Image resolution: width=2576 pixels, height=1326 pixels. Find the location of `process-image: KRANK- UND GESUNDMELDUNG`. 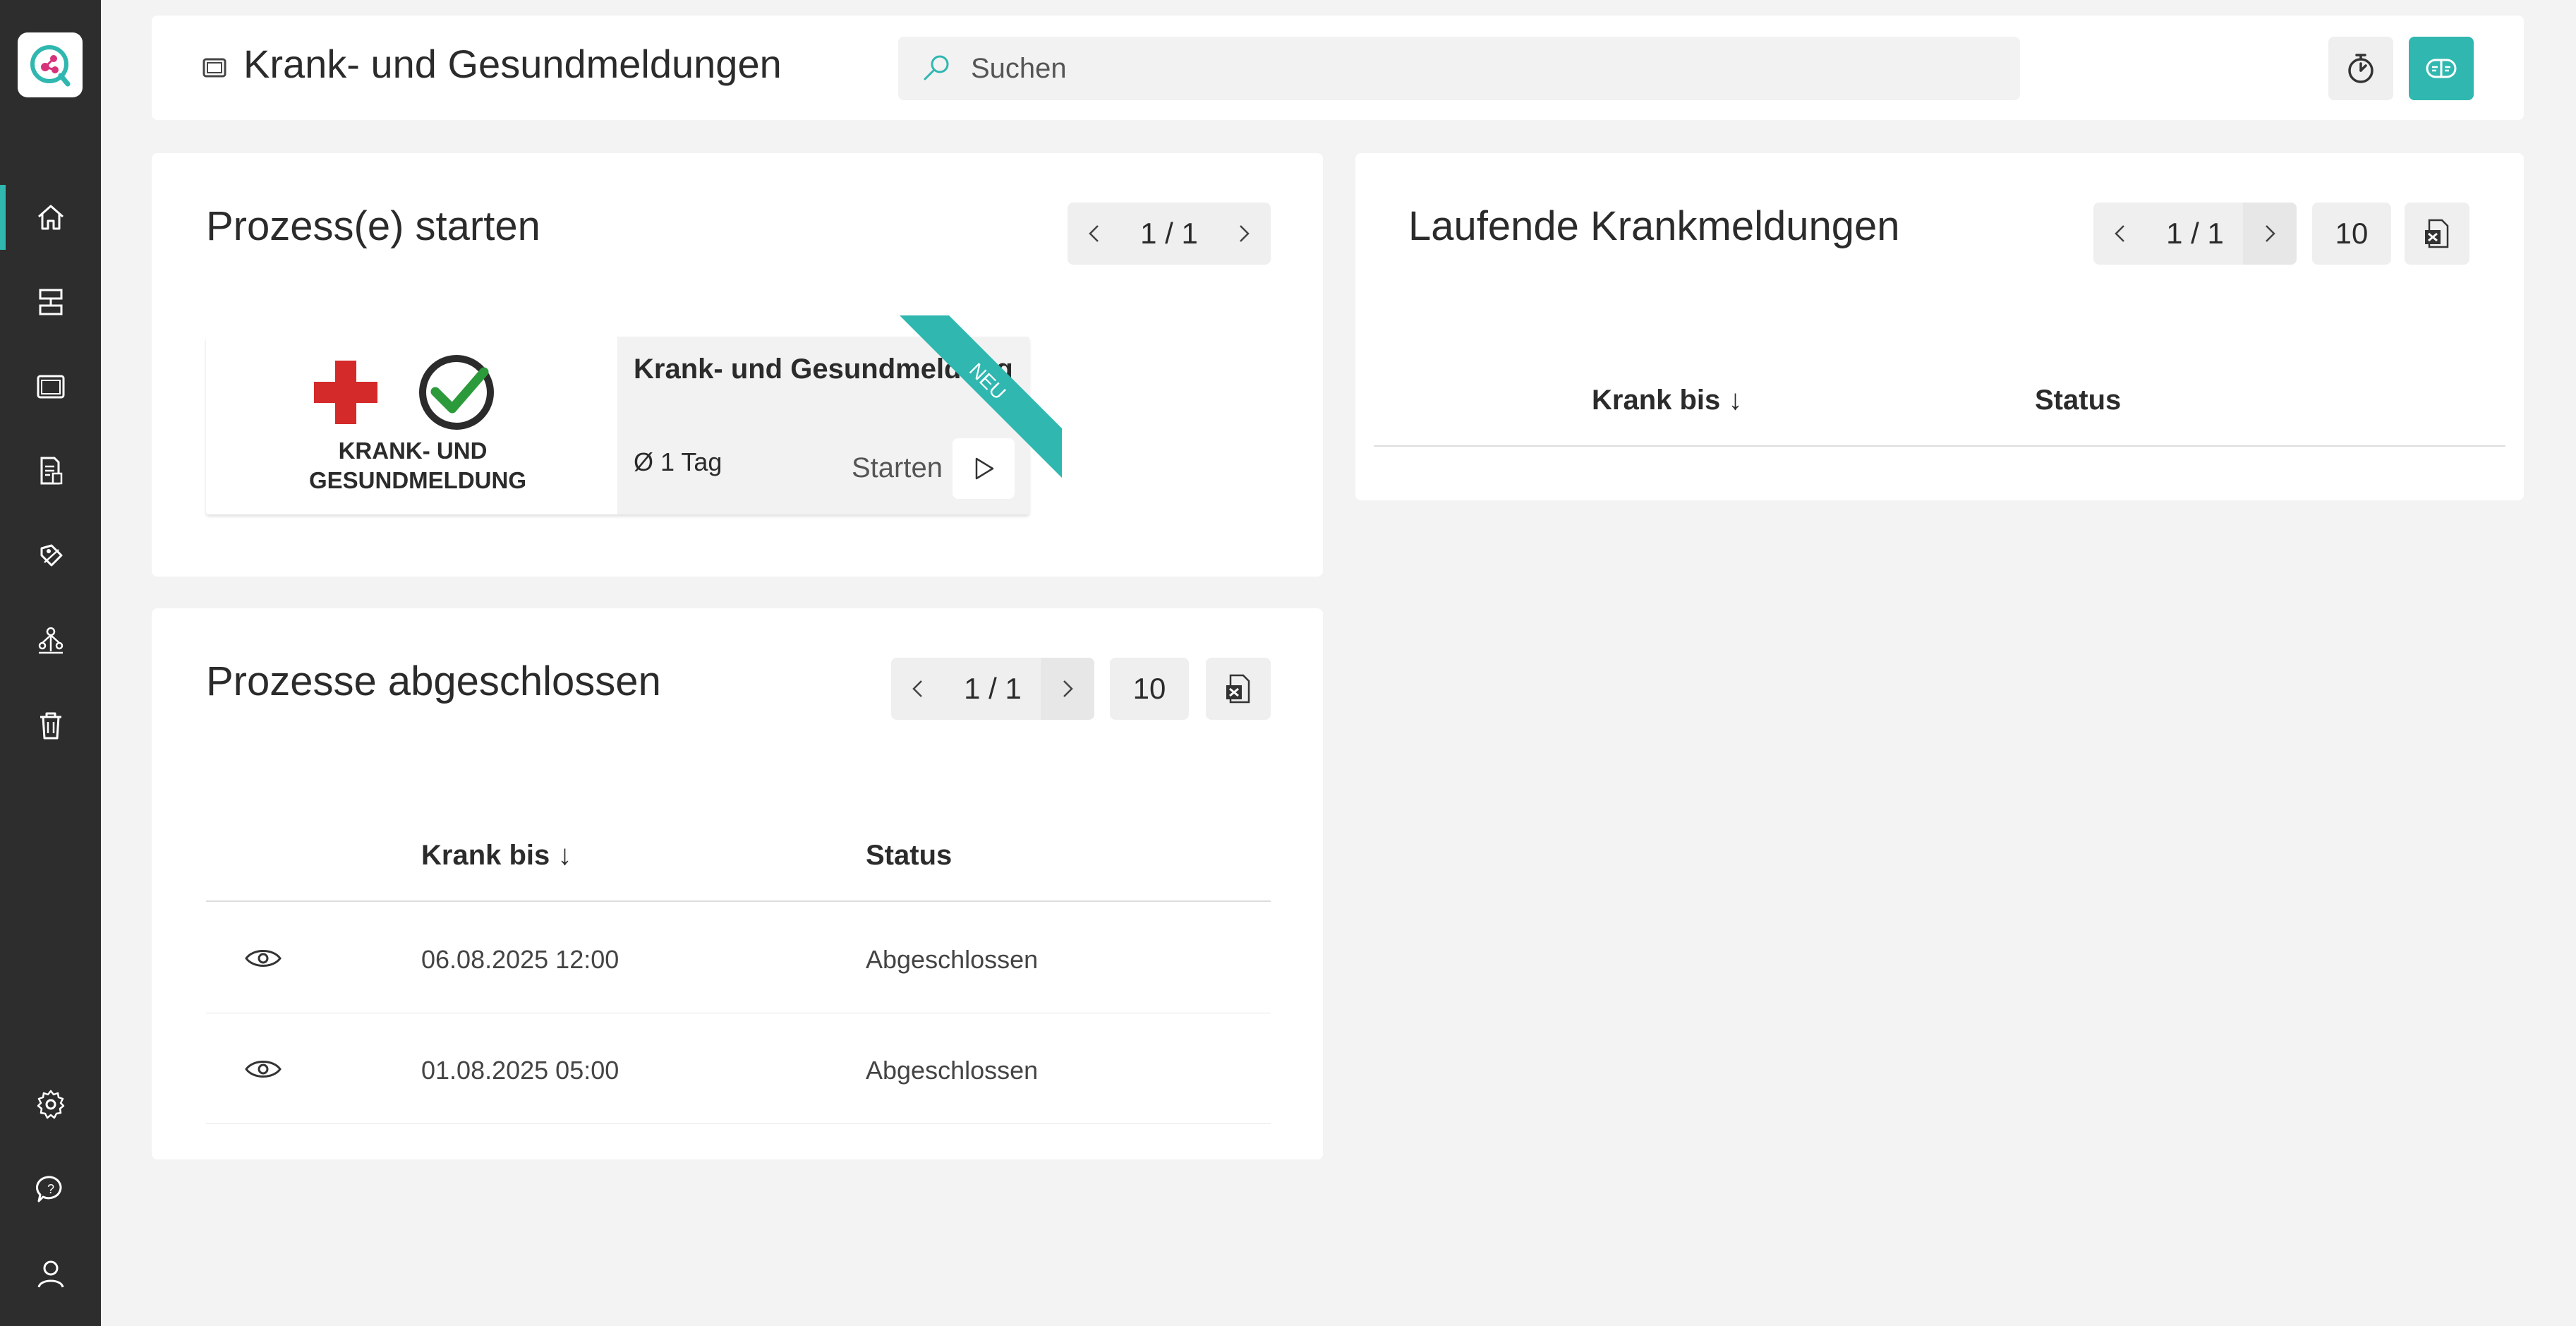

process-image: KRANK- UND GESUNDMELDUNG is located at coordinates (411, 425).